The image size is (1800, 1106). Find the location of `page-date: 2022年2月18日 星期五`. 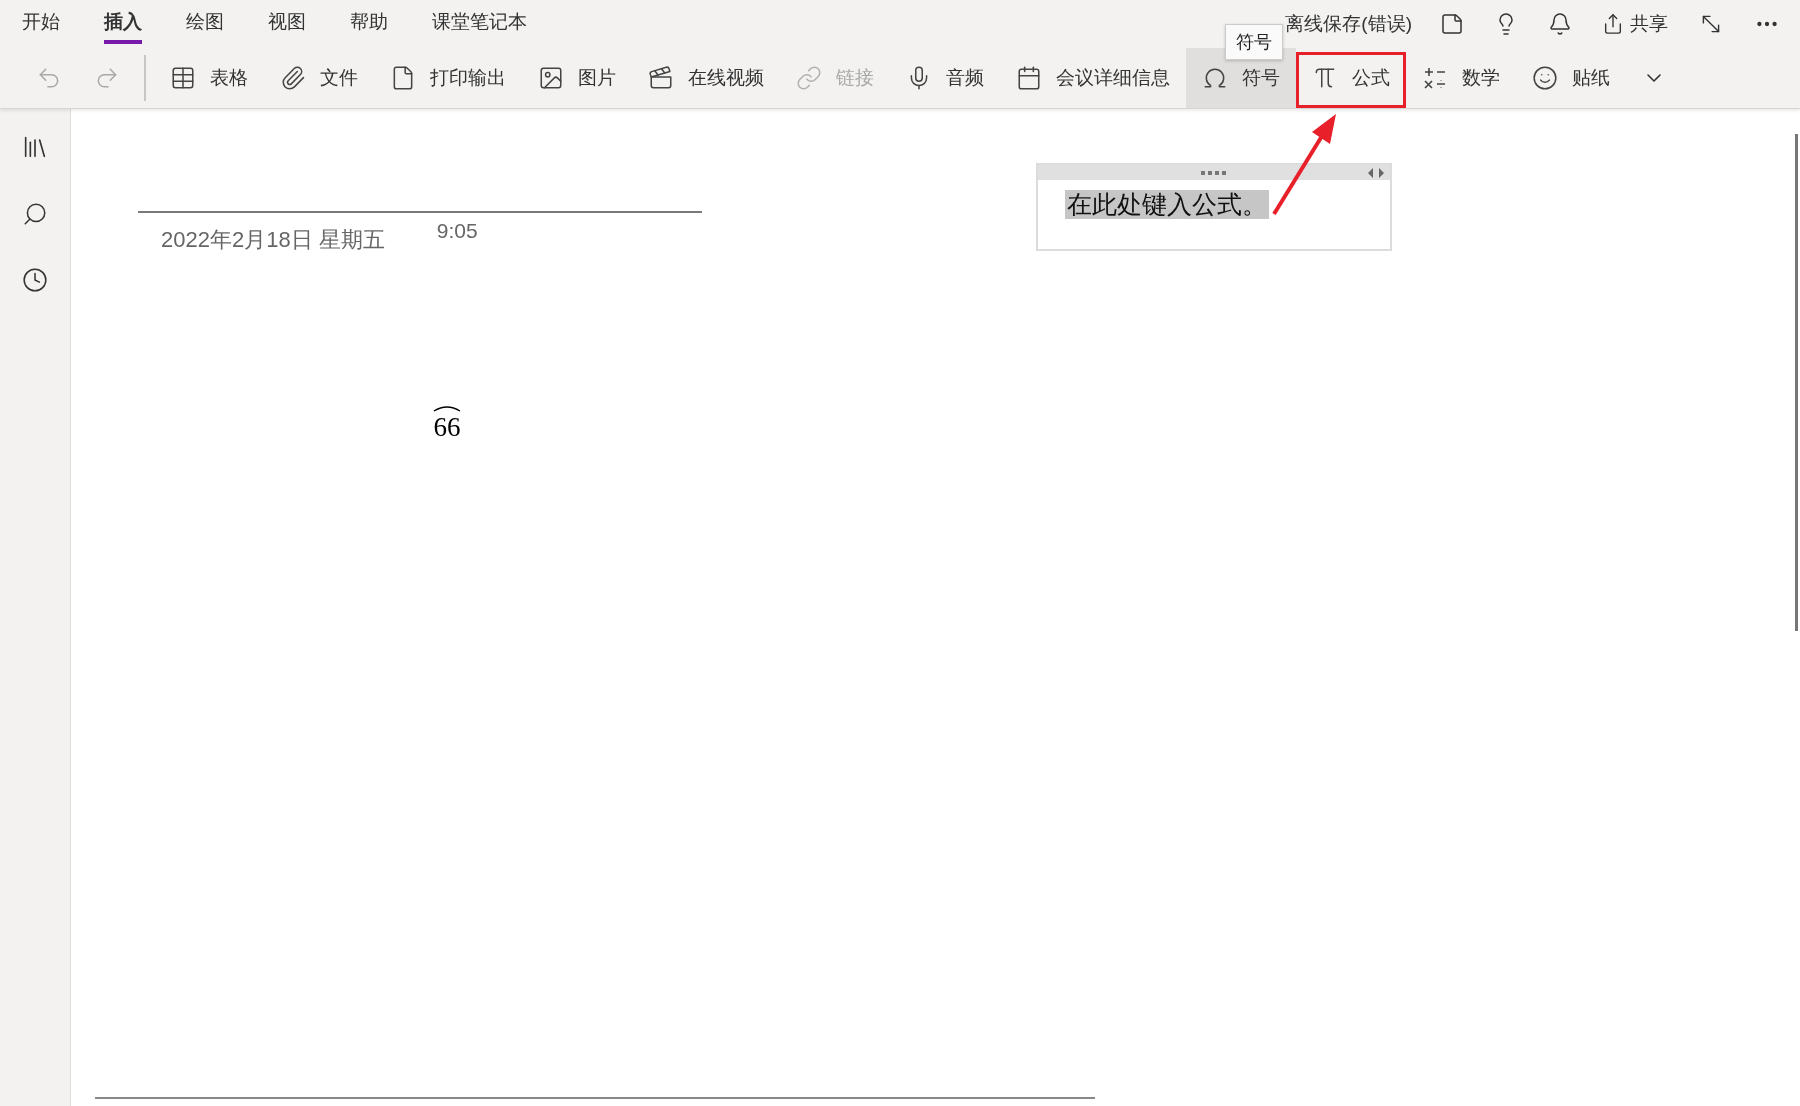

page-date: 2022年2月18日 星期五 is located at coordinates (273, 240).